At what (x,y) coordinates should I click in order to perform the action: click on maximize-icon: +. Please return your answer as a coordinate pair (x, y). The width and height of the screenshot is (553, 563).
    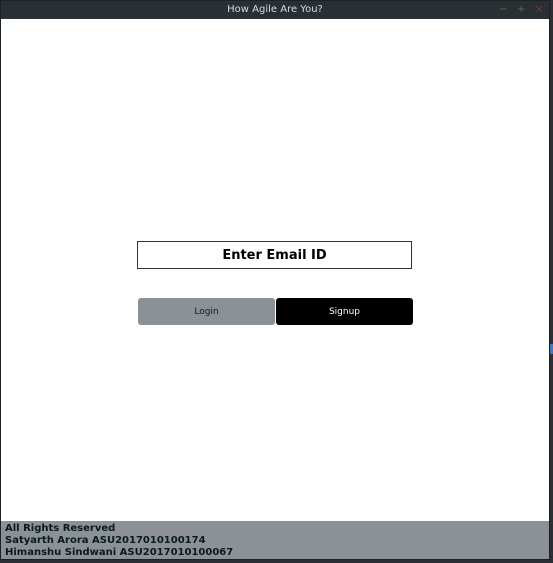
    Looking at the image, I should click on (521, 10).